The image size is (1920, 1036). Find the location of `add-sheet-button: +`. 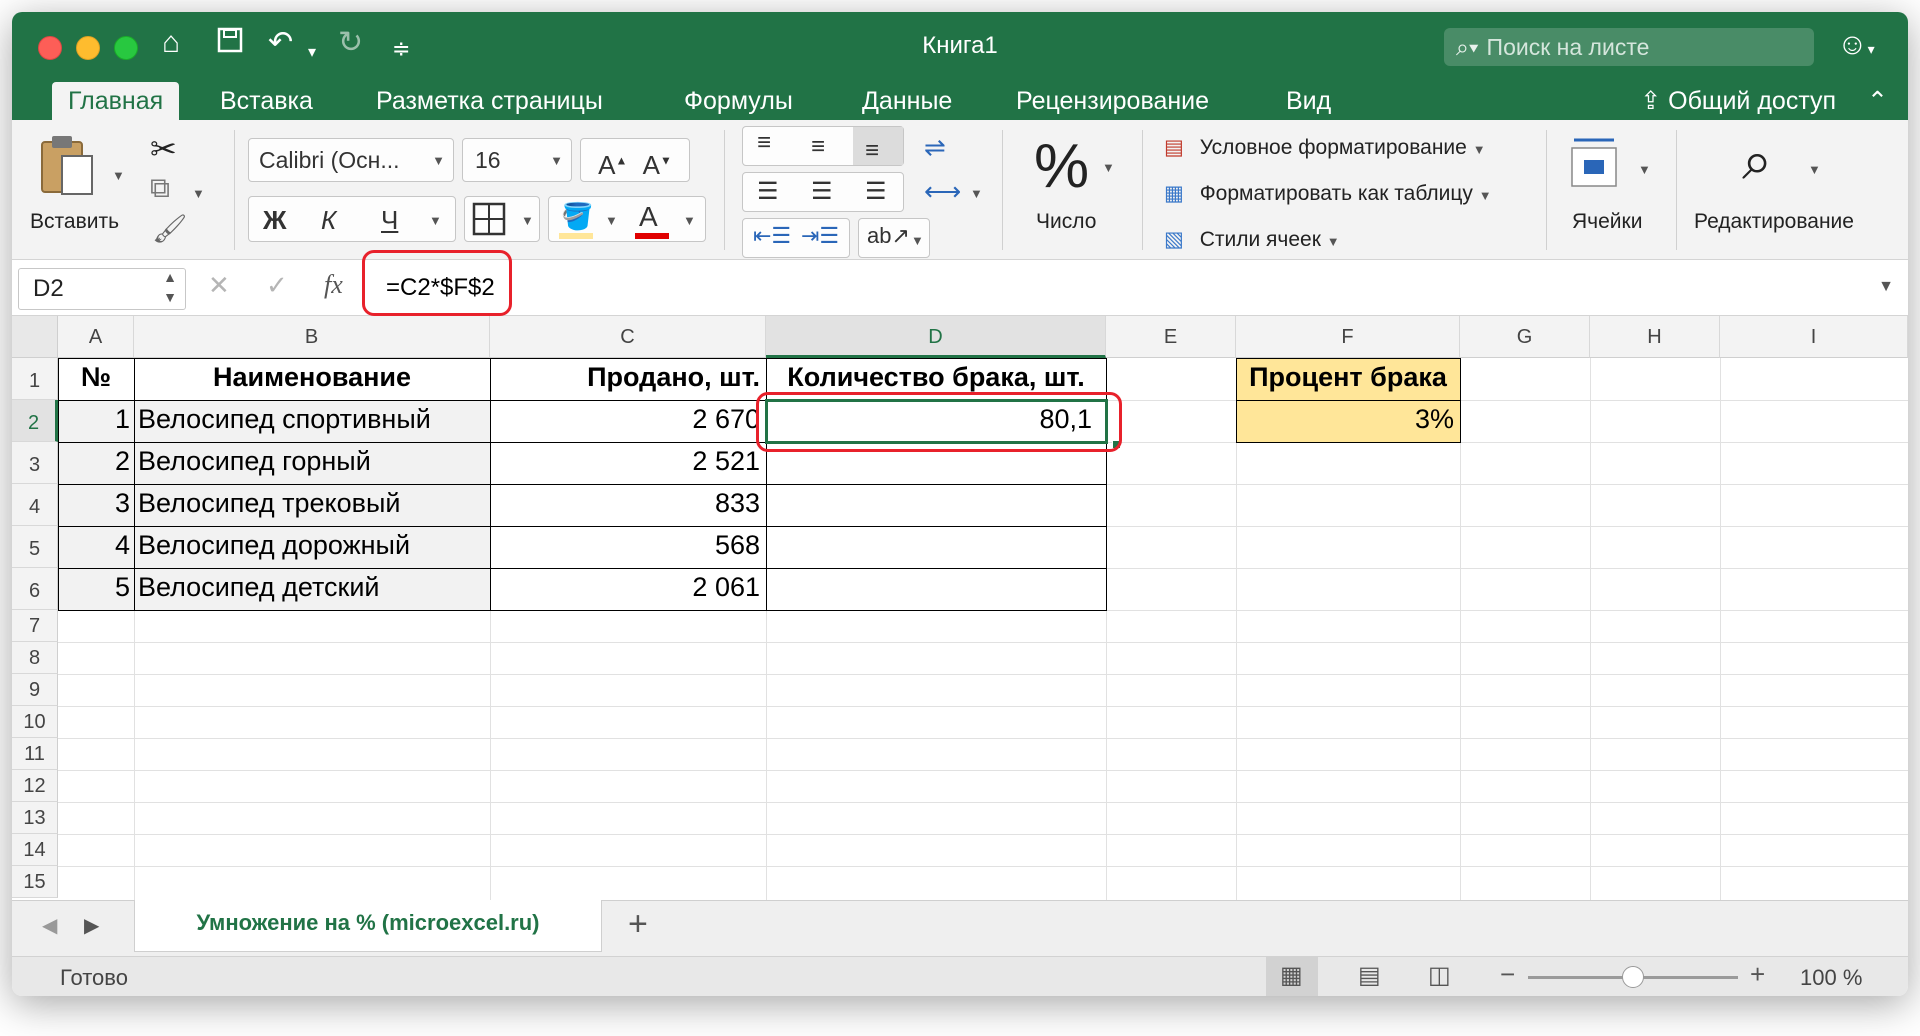

add-sheet-button: + is located at coordinates (638, 924).